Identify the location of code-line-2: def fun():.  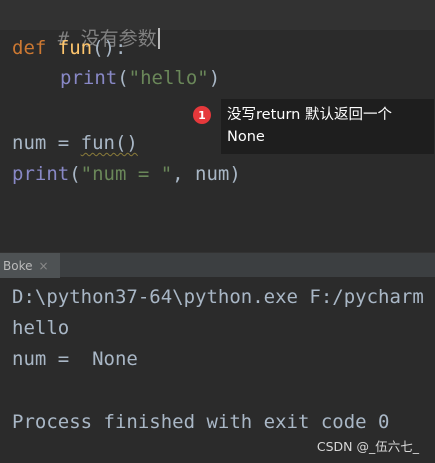
(69, 48).